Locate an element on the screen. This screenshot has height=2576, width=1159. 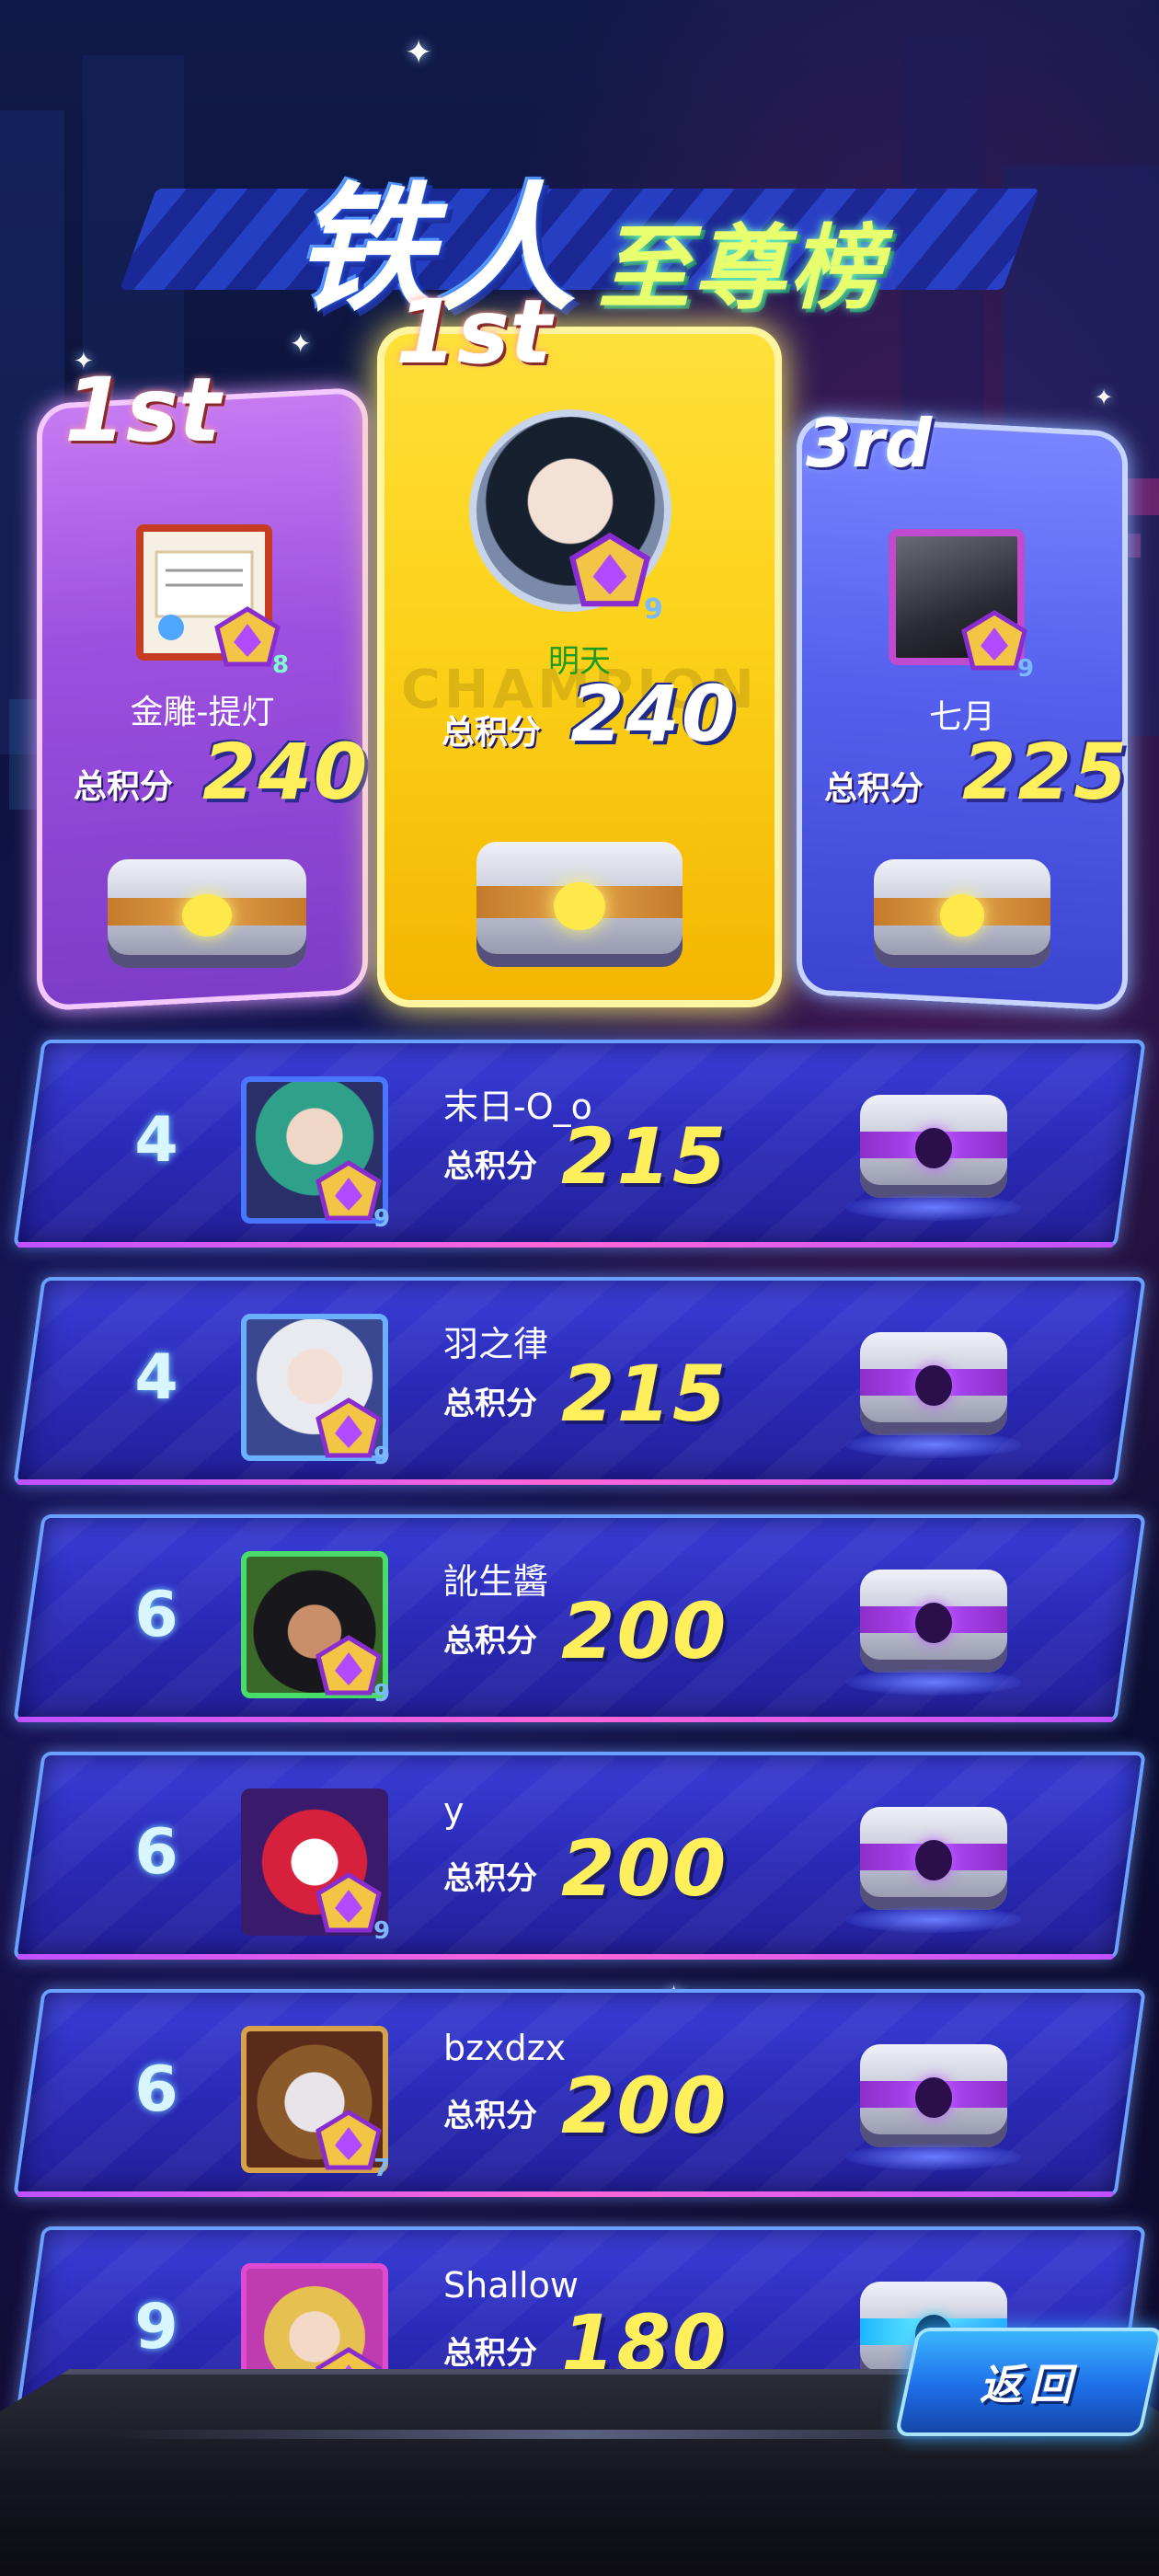
ranking-row: 6 7 bzxdzx 总积分 200 is located at coordinates (579, 2093).